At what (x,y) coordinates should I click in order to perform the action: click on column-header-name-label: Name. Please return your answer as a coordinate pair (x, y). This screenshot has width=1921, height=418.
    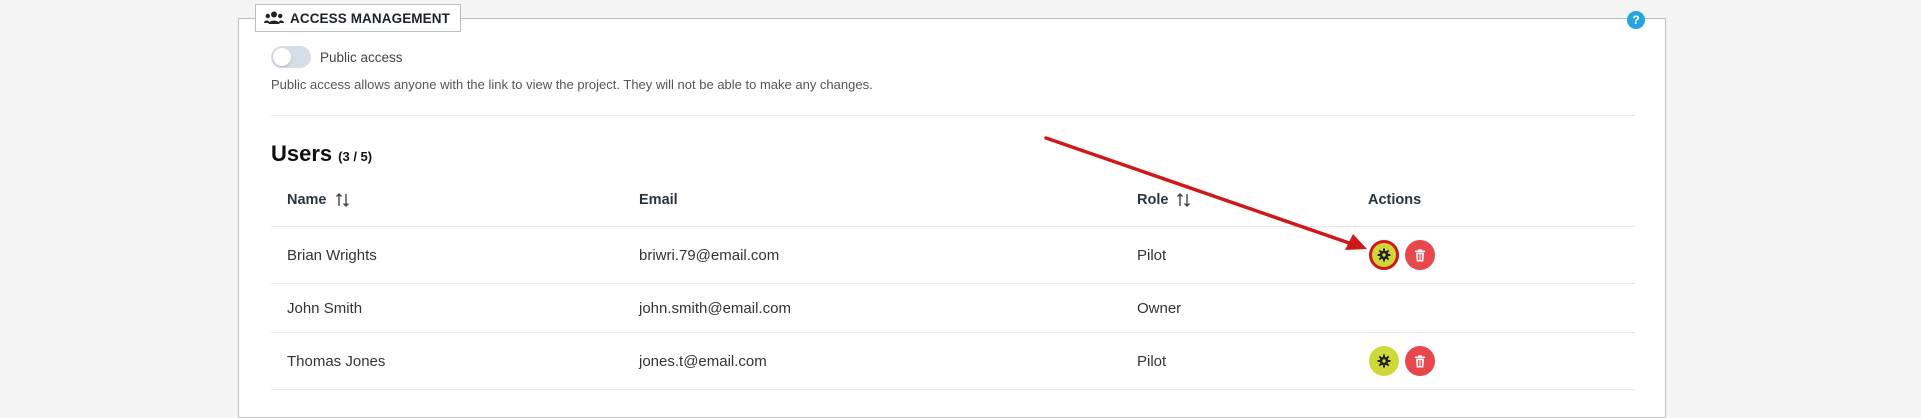
    Looking at the image, I should click on (307, 200).